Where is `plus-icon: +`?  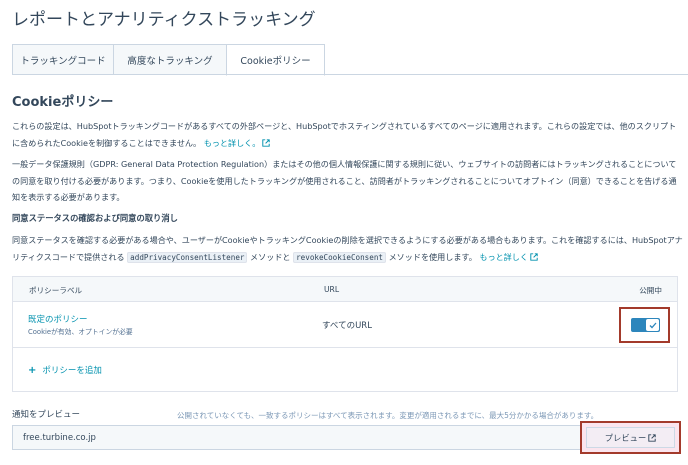
plus-icon: + is located at coordinates (32, 370).